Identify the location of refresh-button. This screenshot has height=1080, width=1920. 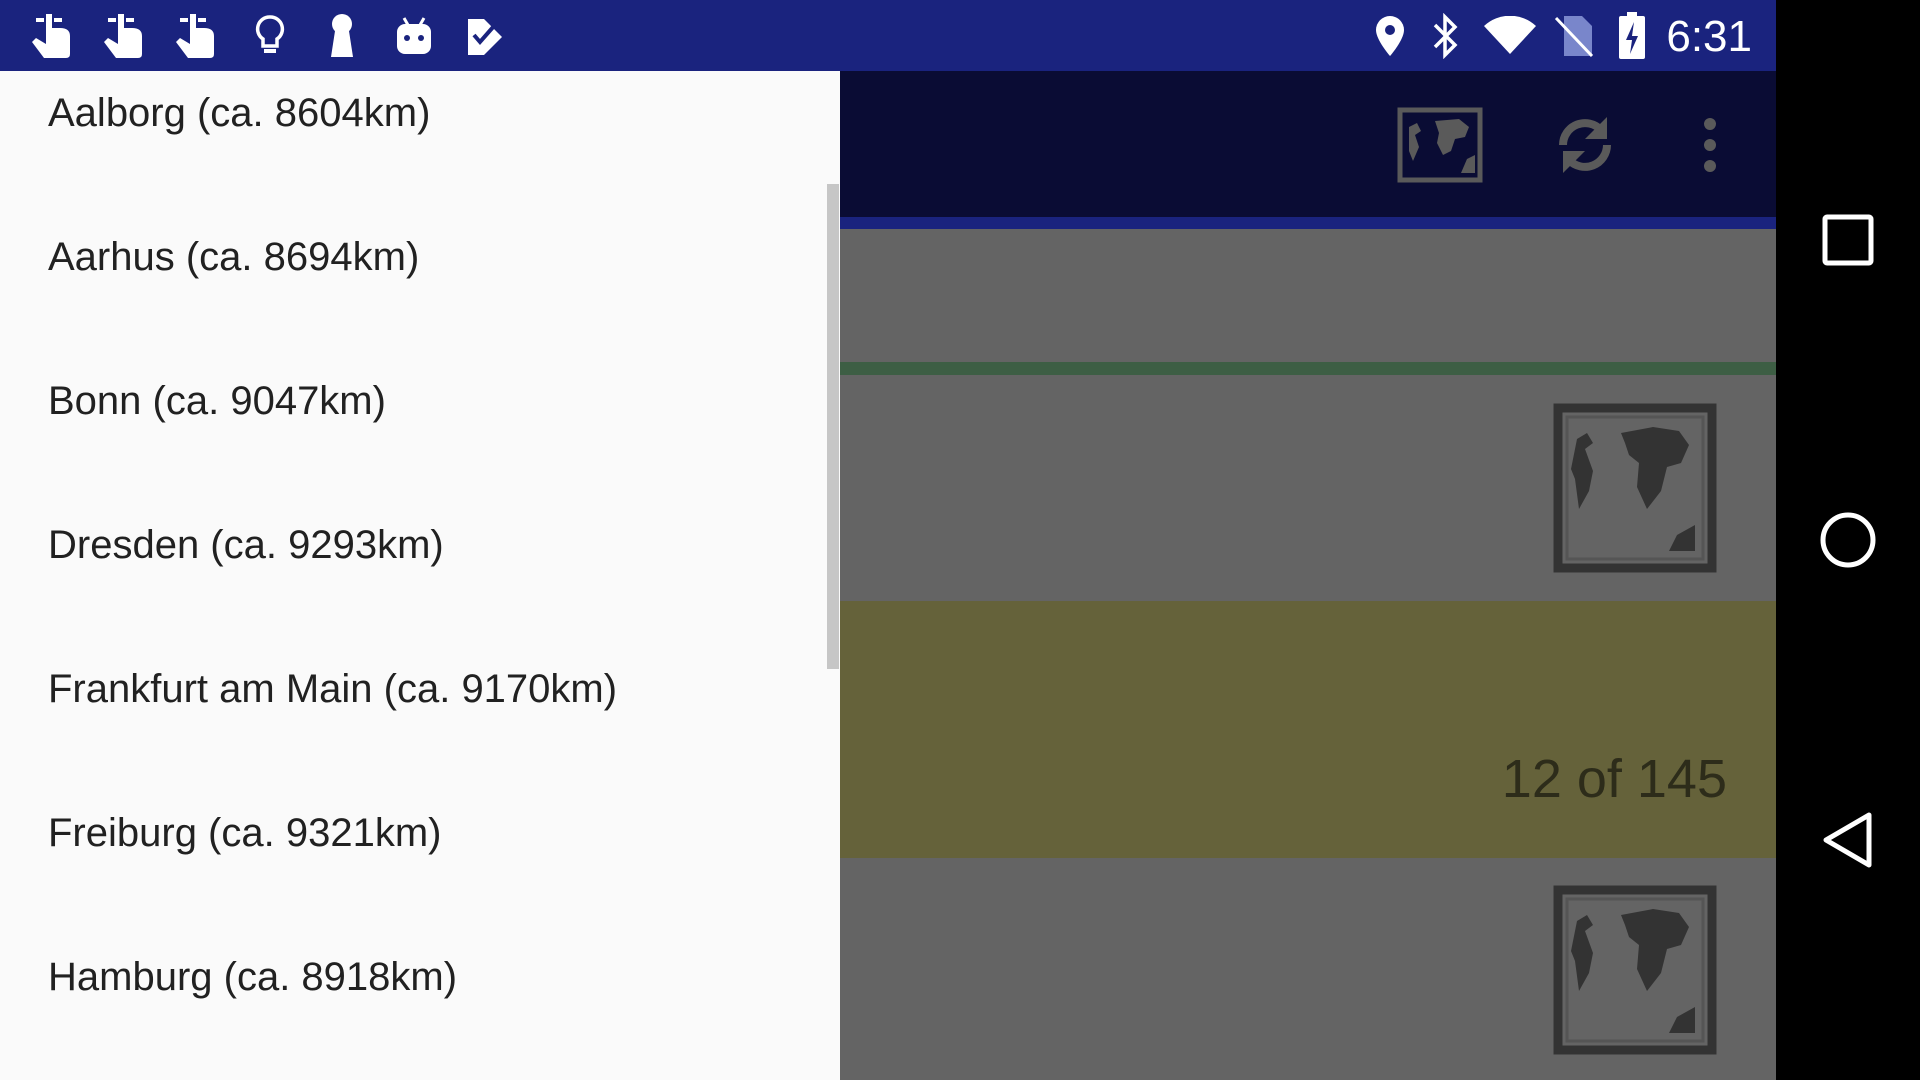
(1585, 145).